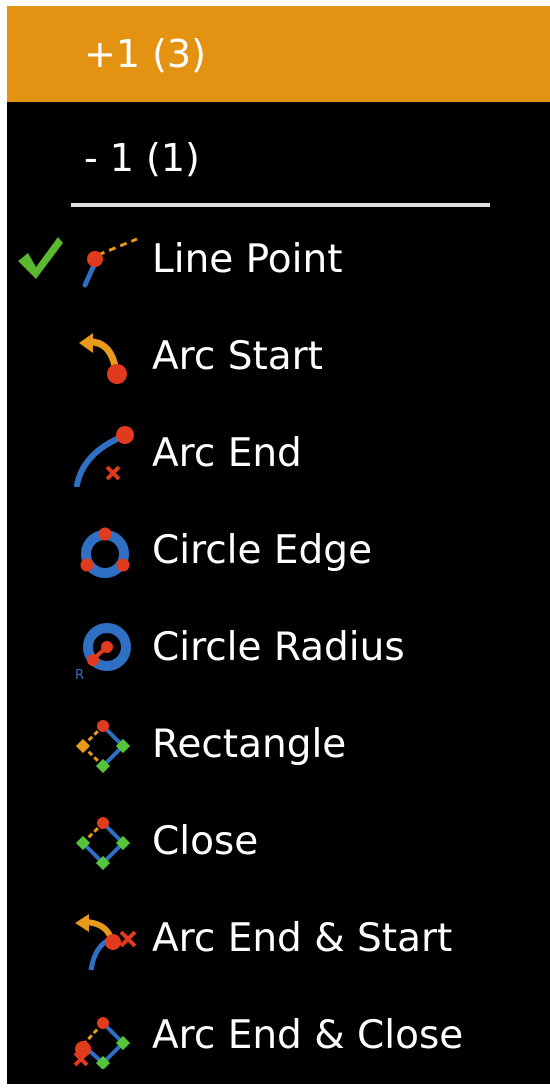 Image resolution: width=550 pixels, height=1089 pixels. I want to click on menu-item-arc-end: Arc End, so click(278, 453).